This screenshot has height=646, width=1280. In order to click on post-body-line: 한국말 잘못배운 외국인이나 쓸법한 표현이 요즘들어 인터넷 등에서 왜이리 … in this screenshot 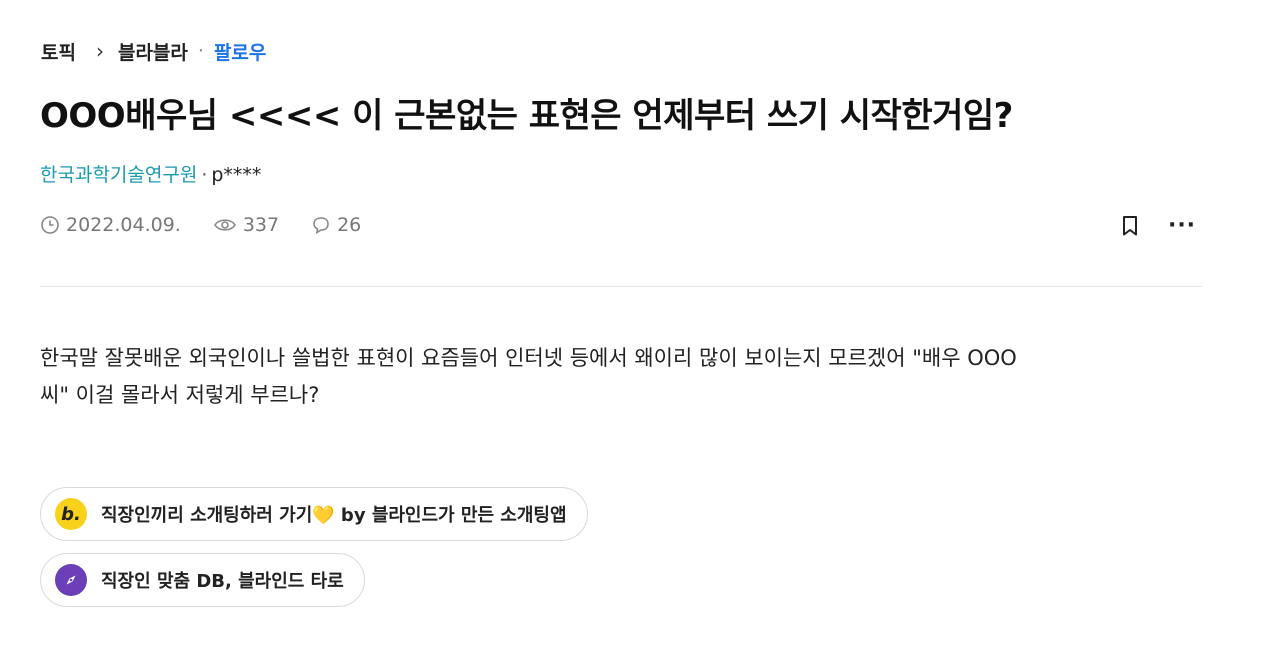, I will do `click(528, 358)`.